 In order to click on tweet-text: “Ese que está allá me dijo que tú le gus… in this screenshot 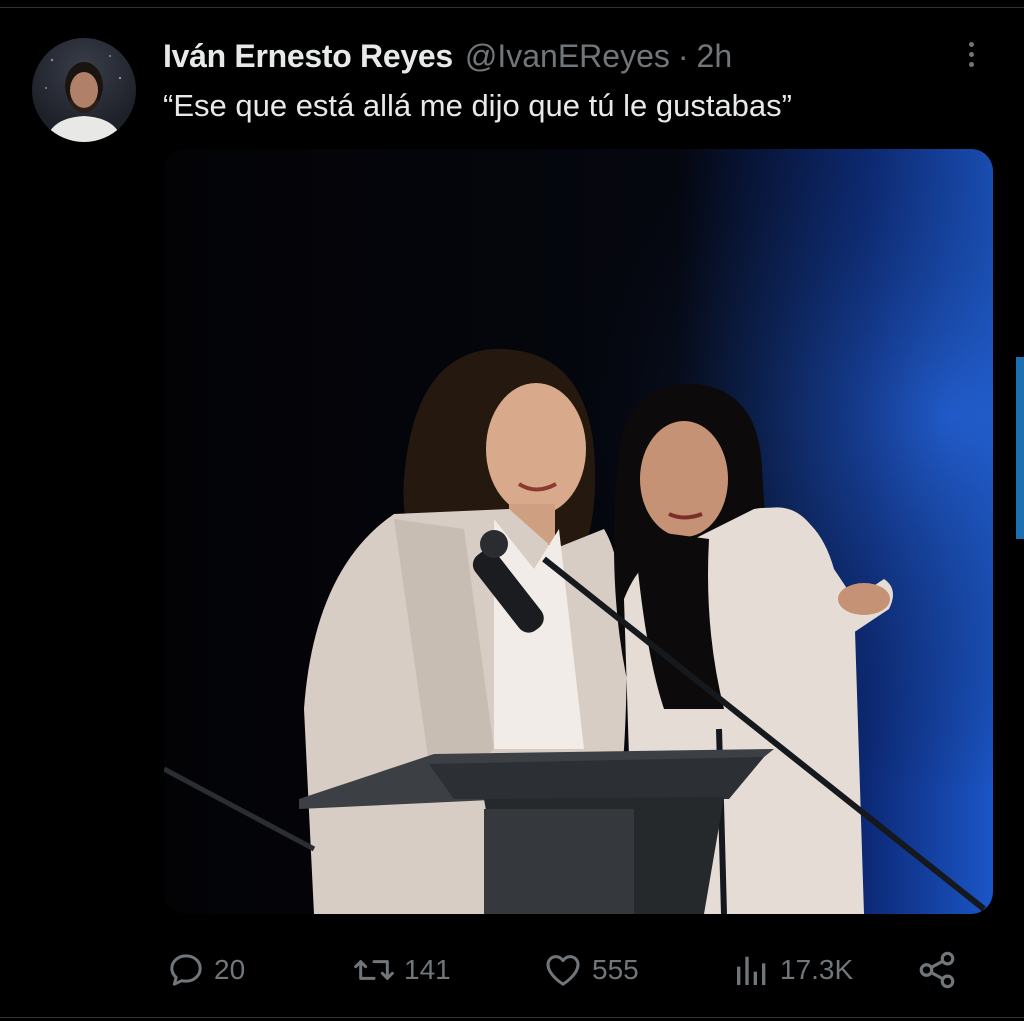, I will do `click(477, 105)`.